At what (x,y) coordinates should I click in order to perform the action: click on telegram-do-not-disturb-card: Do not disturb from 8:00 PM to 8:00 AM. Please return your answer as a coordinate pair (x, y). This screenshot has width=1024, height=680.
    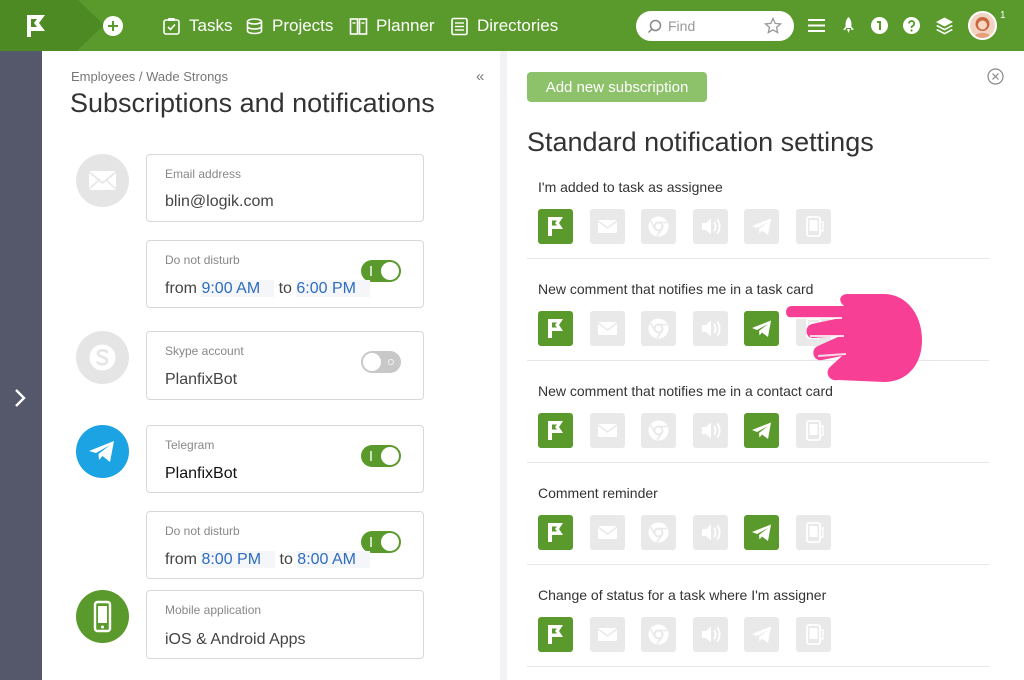
    Looking at the image, I should click on (285, 545).